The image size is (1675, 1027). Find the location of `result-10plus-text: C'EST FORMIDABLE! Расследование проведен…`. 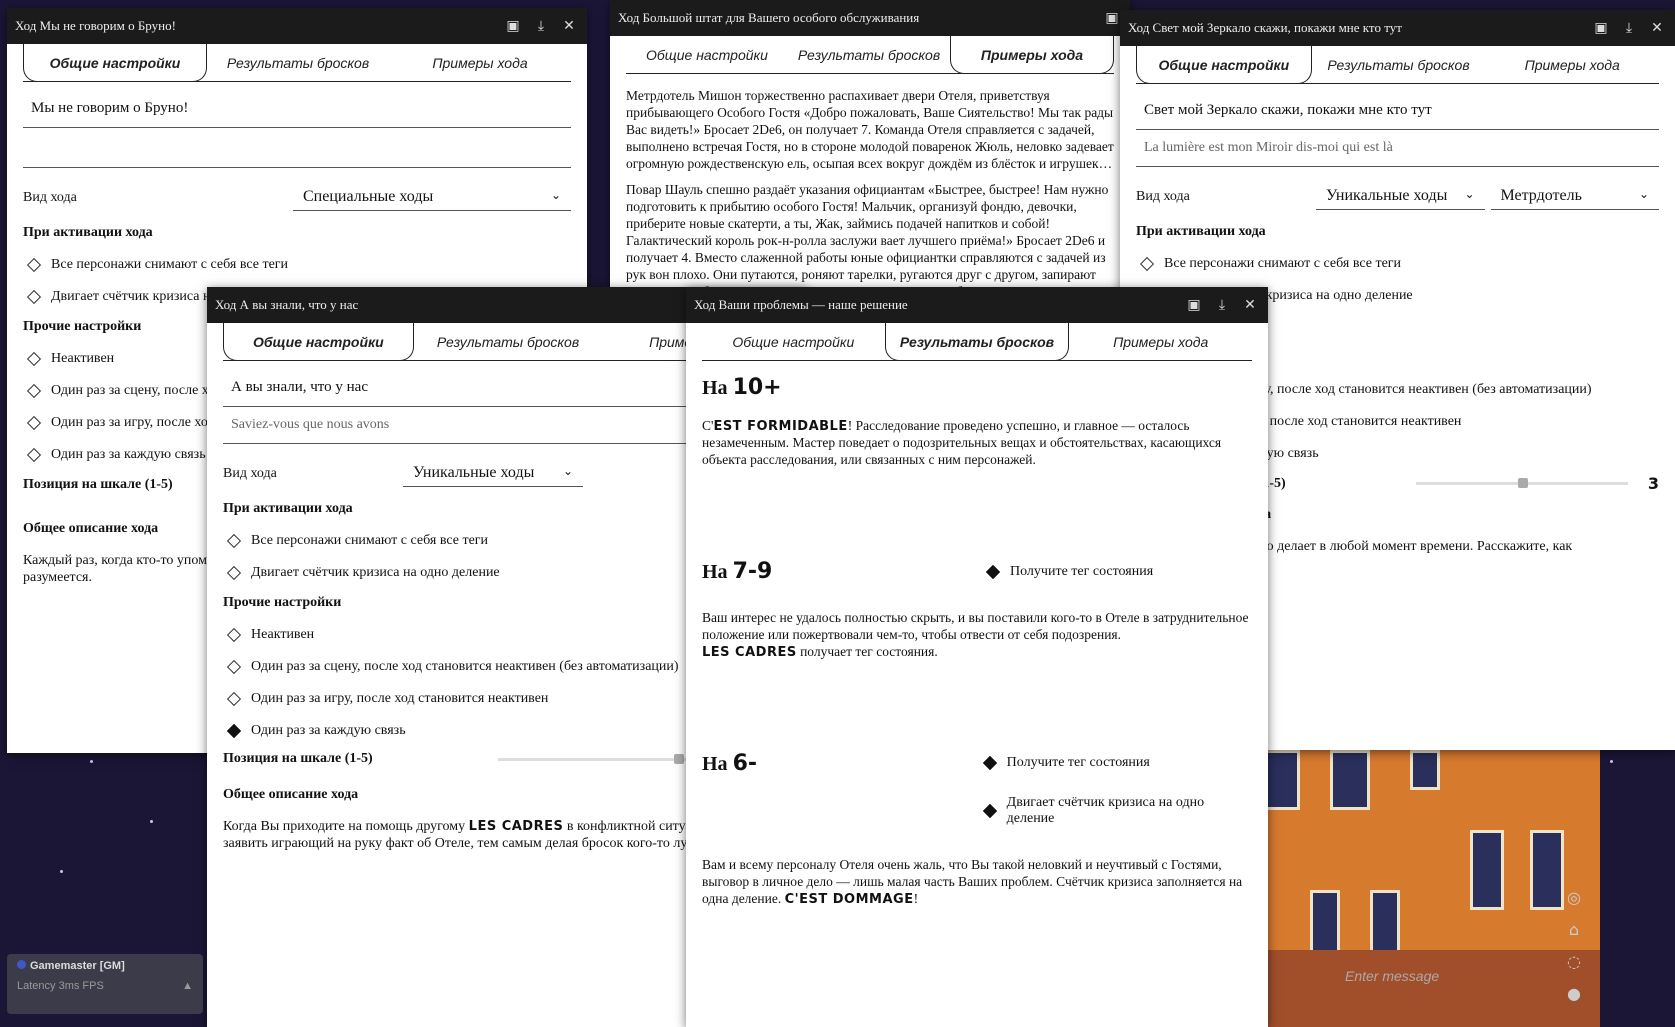

result-10plus-text: C'EST FORMIDABLE! Расследование проведен… is located at coordinates (962, 443).